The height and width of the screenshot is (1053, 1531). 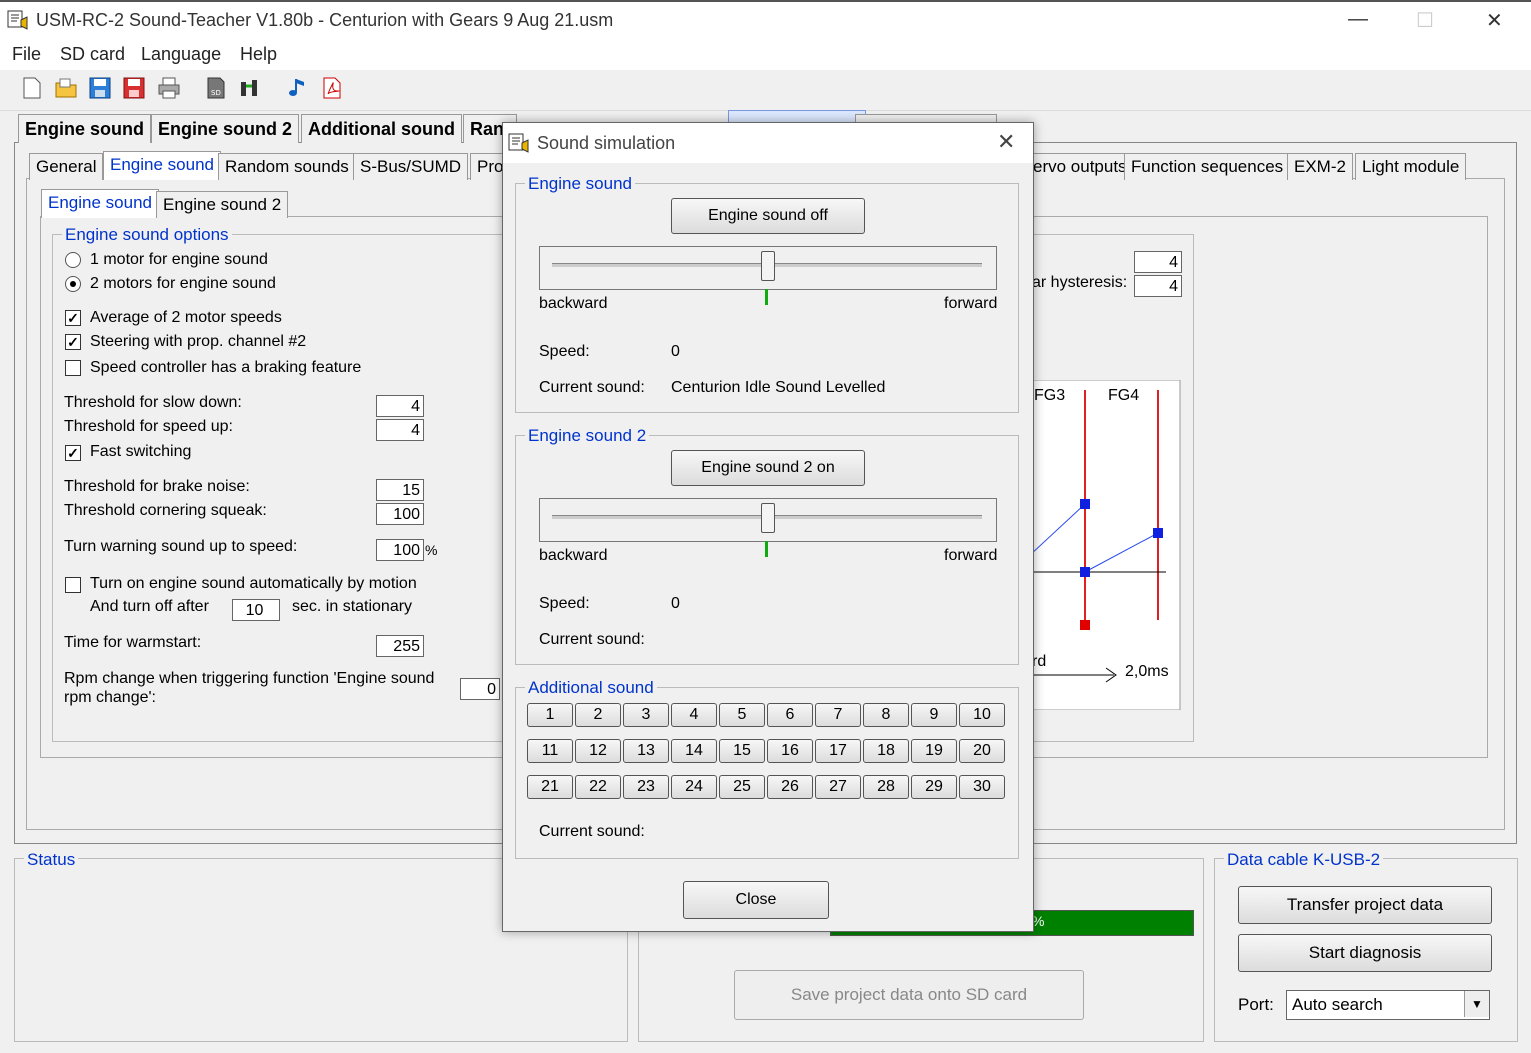 I want to click on turn-off-input: 10, so click(x=256, y=610).